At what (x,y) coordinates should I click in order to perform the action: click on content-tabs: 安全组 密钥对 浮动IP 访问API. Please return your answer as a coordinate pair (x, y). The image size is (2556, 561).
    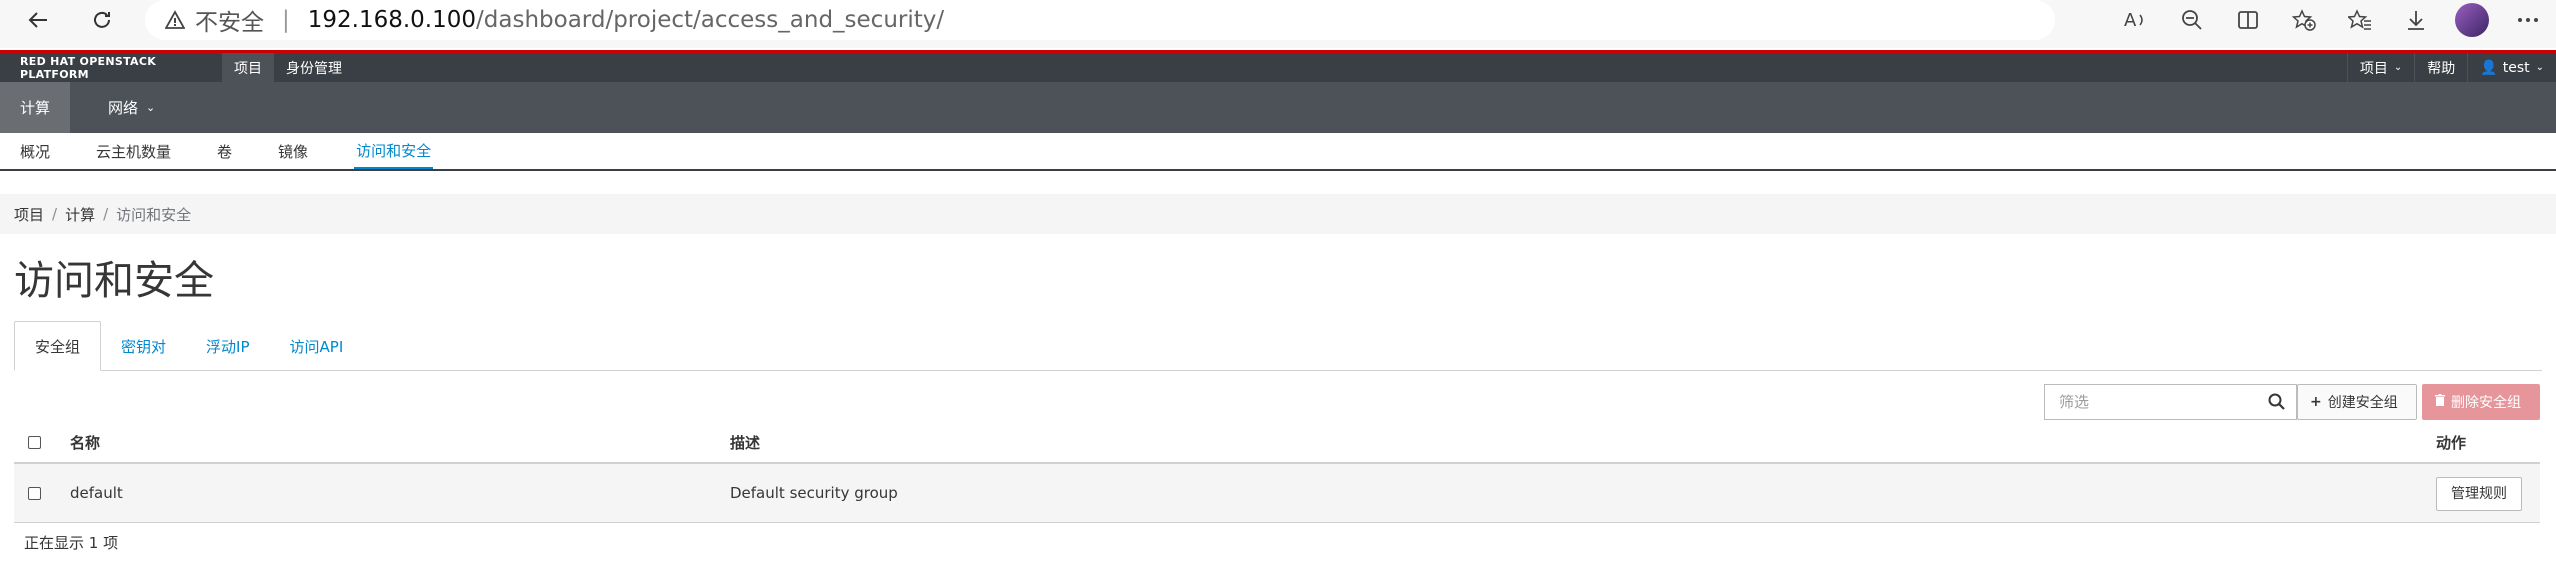
    Looking at the image, I should click on (1278, 346).